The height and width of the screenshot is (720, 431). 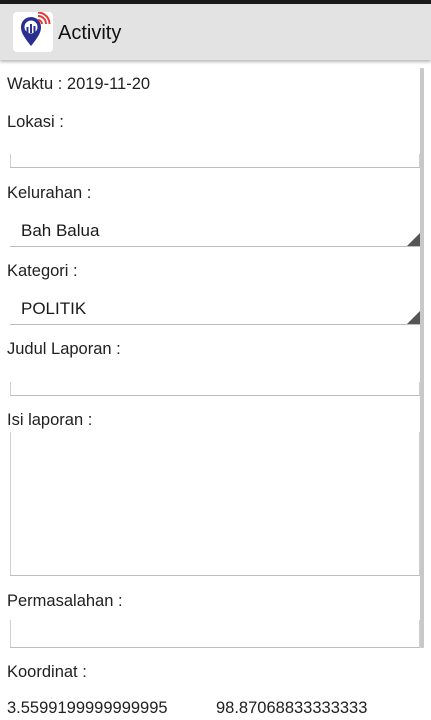 I want to click on permasalahan-label: Permasalahan :, so click(x=65, y=601).